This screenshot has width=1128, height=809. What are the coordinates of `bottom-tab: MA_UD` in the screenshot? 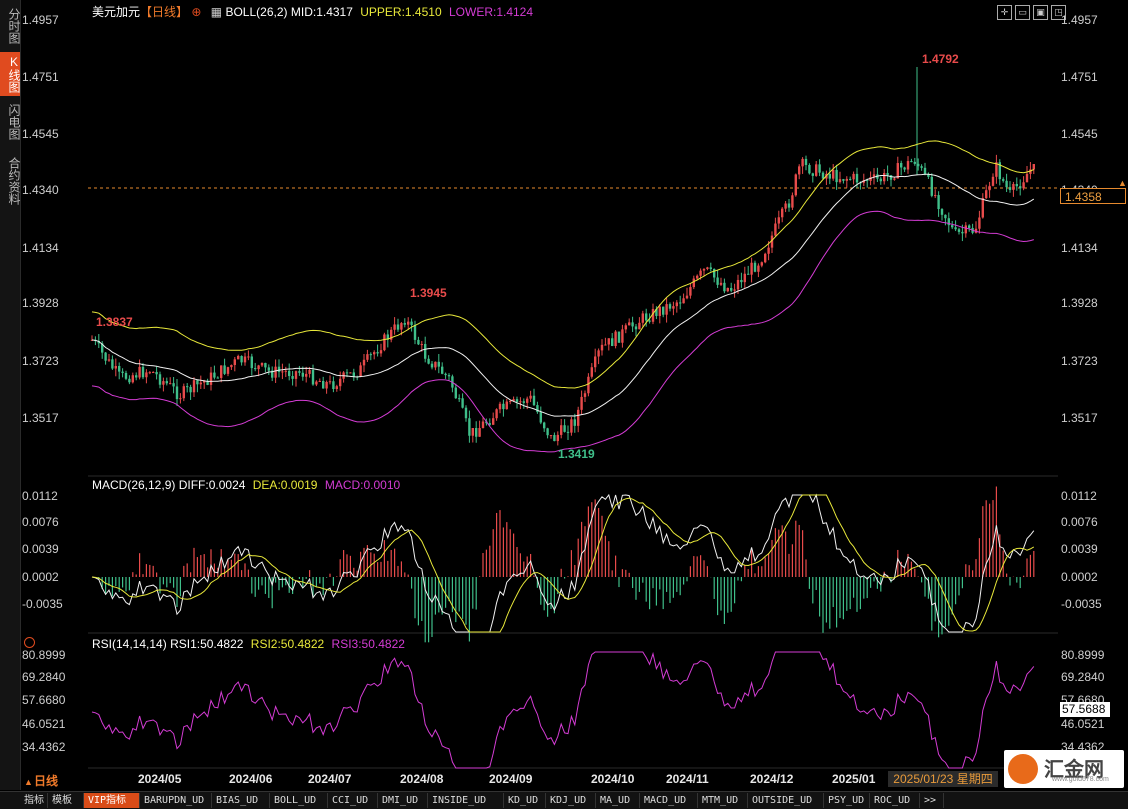 It's located at (618, 800).